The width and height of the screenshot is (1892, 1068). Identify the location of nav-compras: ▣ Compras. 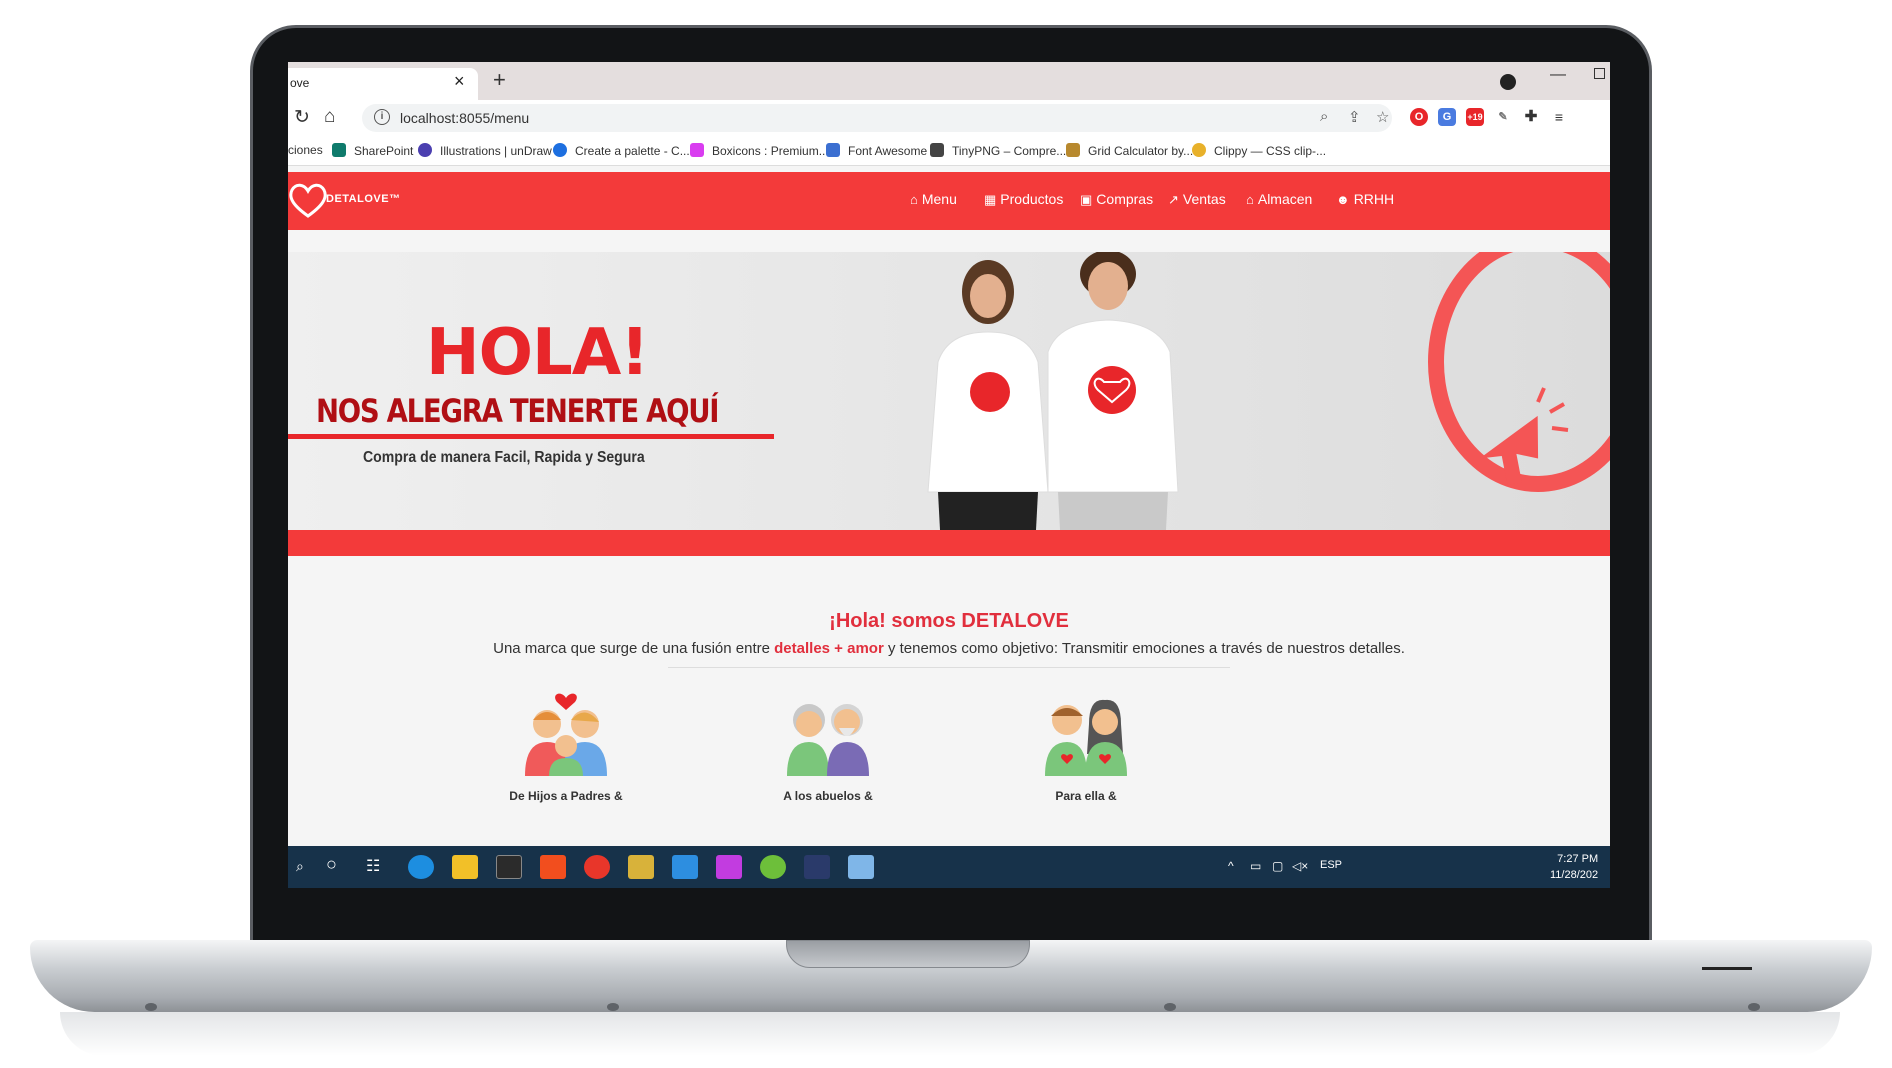
(1116, 199).